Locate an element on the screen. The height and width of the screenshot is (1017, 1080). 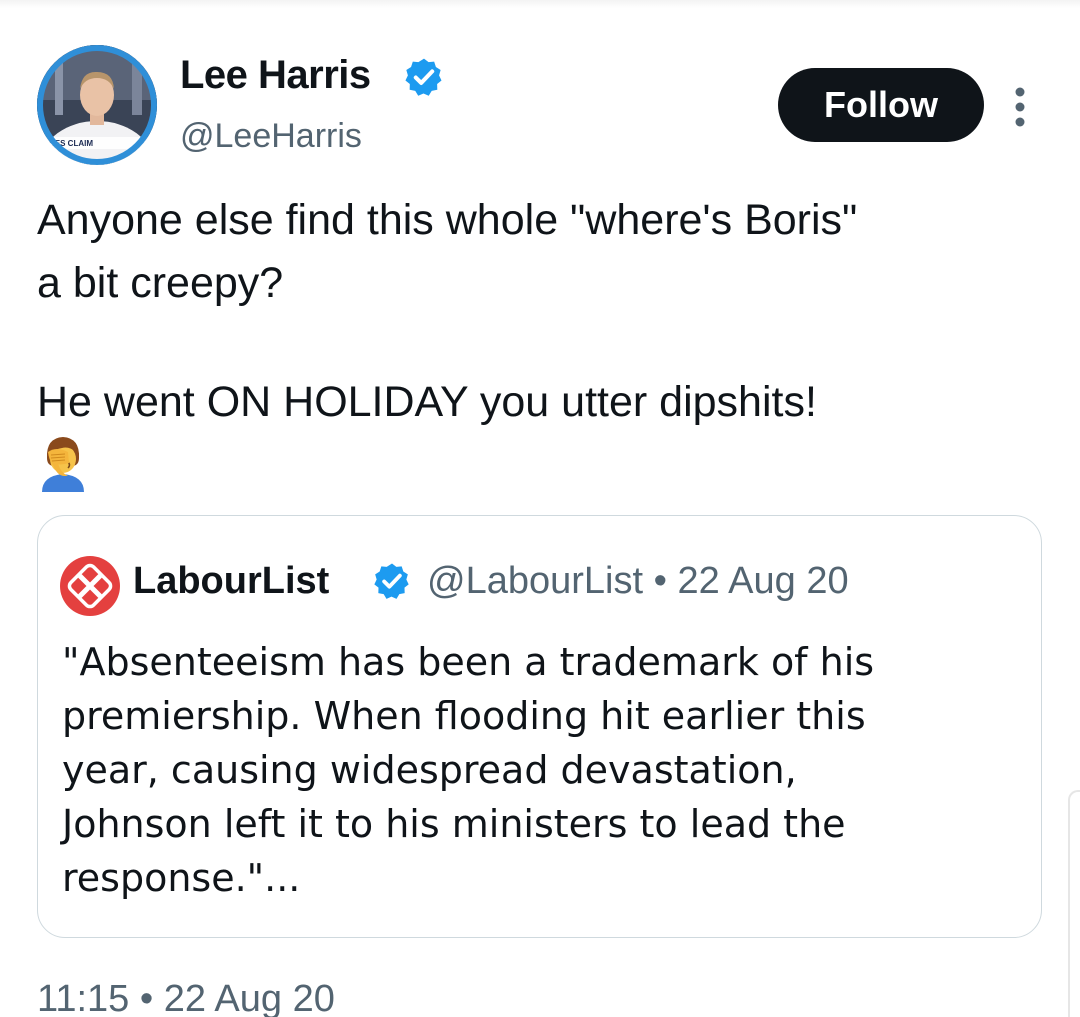
follow-button: Follow is located at coordinates (881, 105).